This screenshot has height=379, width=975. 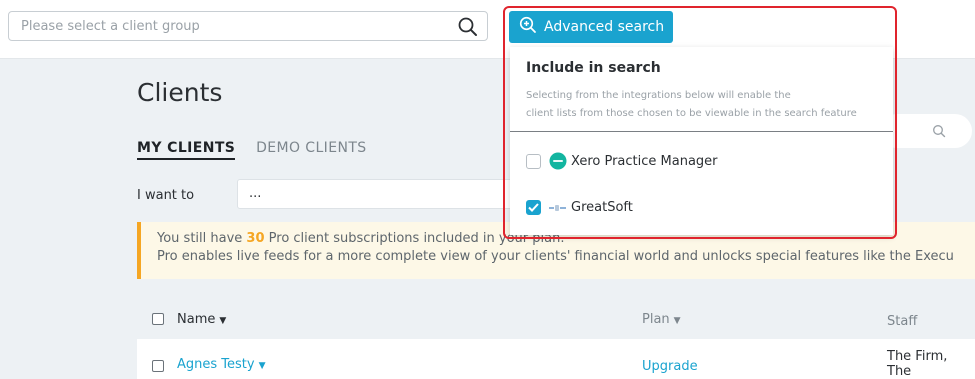 What do you see at coordinates (202, 238) in the screenshot?
I see `banner-prefix: You still have` at bounding box center [202, 238].